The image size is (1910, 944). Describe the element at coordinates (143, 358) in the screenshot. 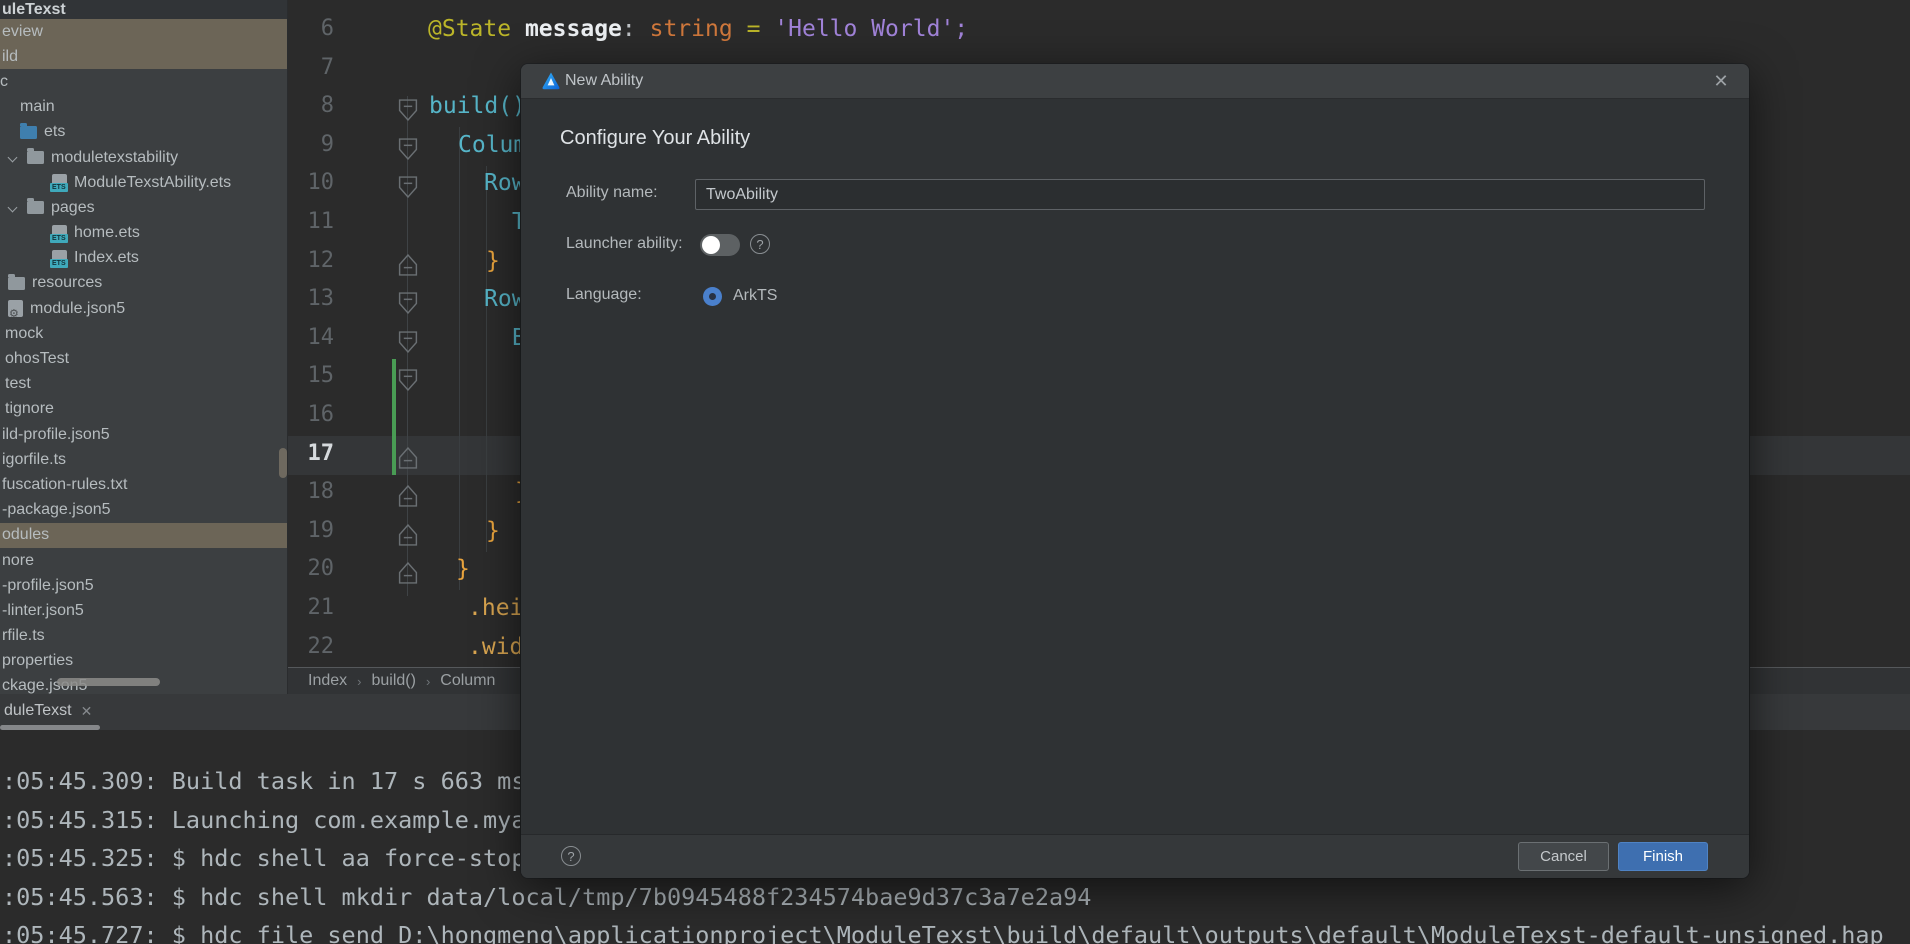

I see `tree-item-ohostest: ohosTest` at that location.